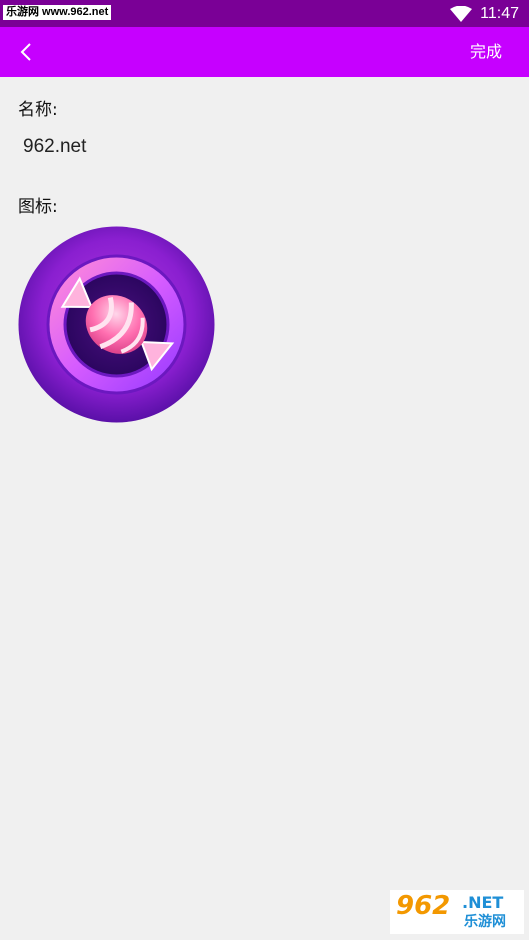 Image resolution: width=529 pixels, height=940 pixels. Describe the element at coordinates (486, 52) in the screenshot. I see `done-button: 完成` at that location.